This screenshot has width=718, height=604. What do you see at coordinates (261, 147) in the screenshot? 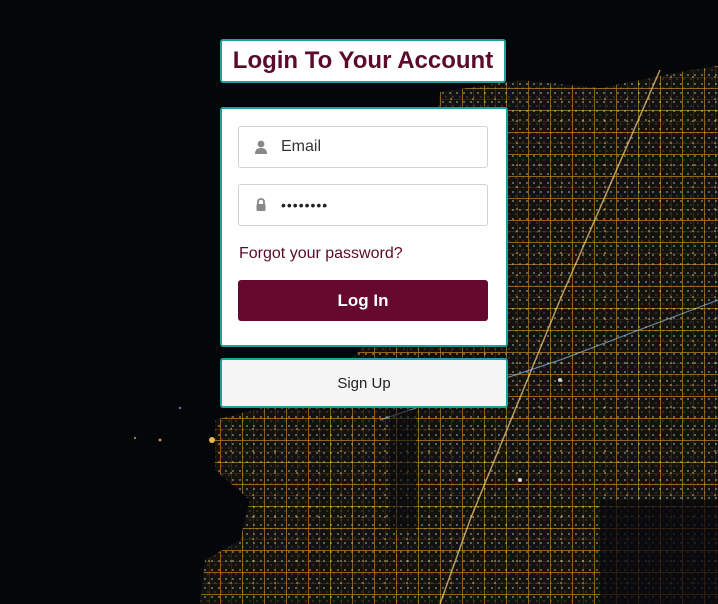
I see `user-icon` at bounding box center [261, 147].